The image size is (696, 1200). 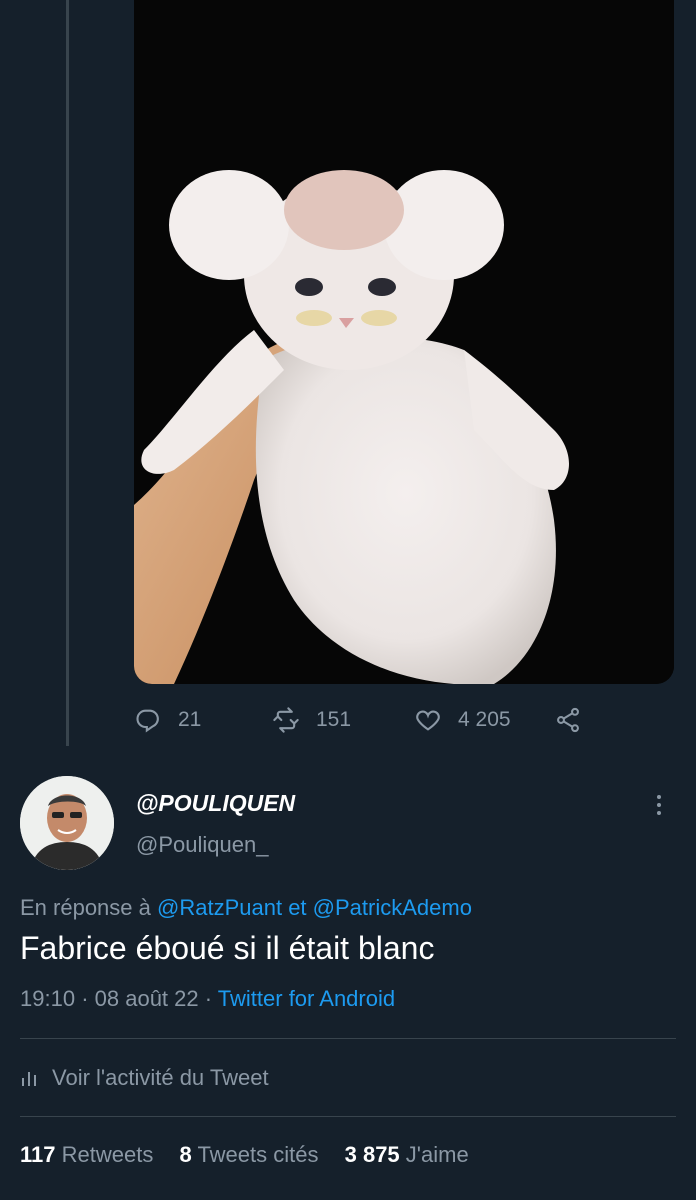 I want to click on like-button: 4 205, so click(x=462, y=720).